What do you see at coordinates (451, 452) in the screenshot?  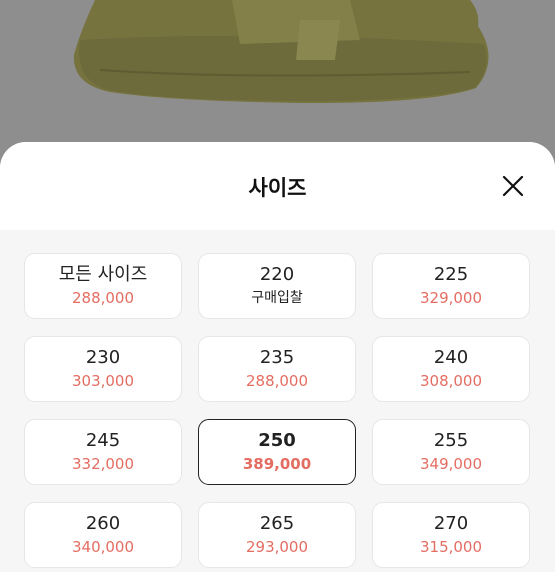 I see `size-option-255: 255 349,000` at bounding box center [451, 452].